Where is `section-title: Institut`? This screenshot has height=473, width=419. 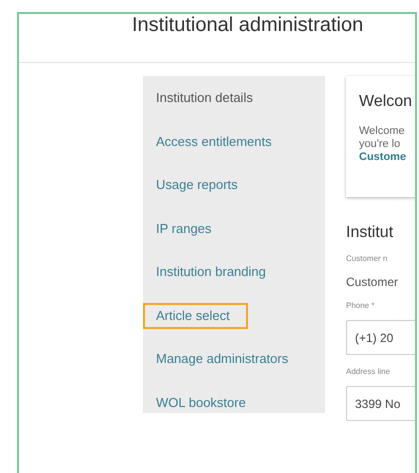 section-title: Institut is located at coordinates (370, 233).